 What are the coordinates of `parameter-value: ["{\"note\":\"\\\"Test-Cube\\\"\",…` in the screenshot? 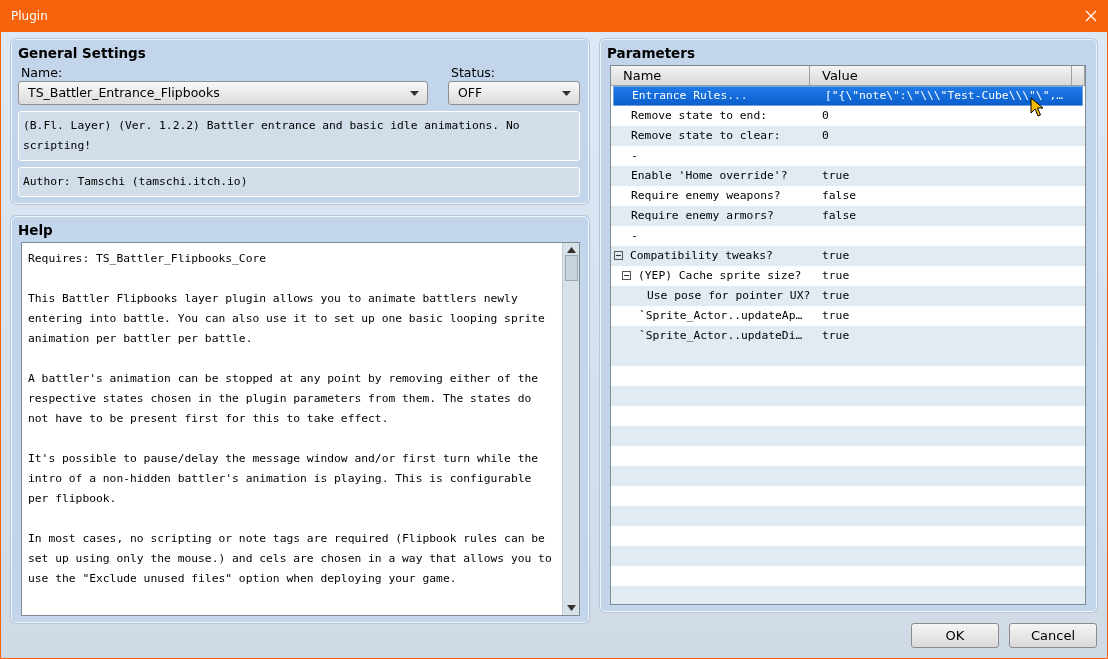 It's located at (944, 95).